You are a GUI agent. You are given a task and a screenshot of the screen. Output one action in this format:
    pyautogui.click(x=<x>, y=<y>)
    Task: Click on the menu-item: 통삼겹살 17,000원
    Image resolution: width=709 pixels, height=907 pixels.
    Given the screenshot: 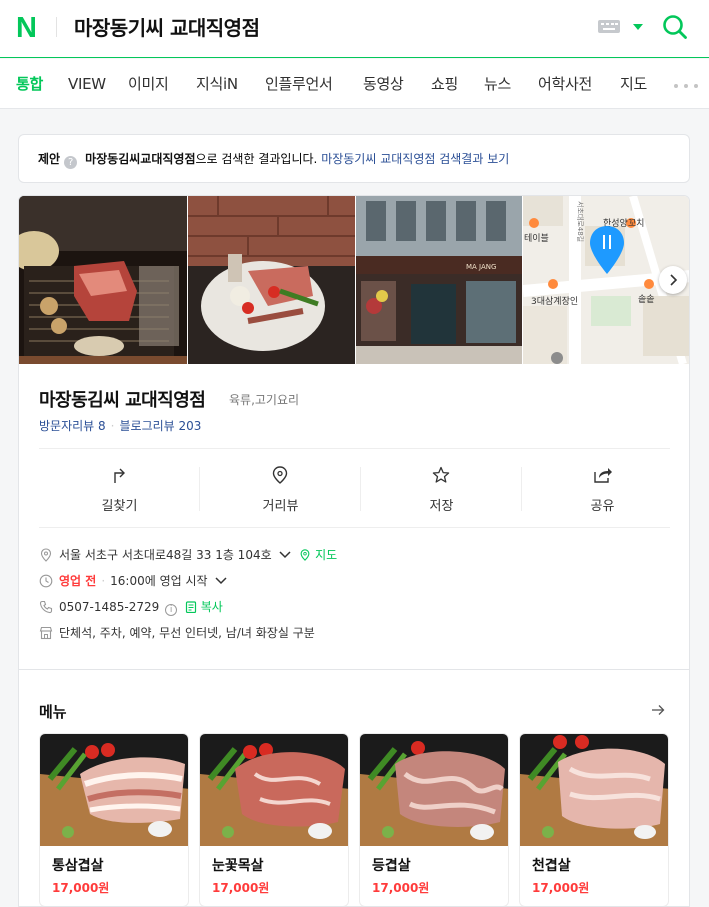 What is the action you would take?
    pyautogui.click(x=114, y=819)
    